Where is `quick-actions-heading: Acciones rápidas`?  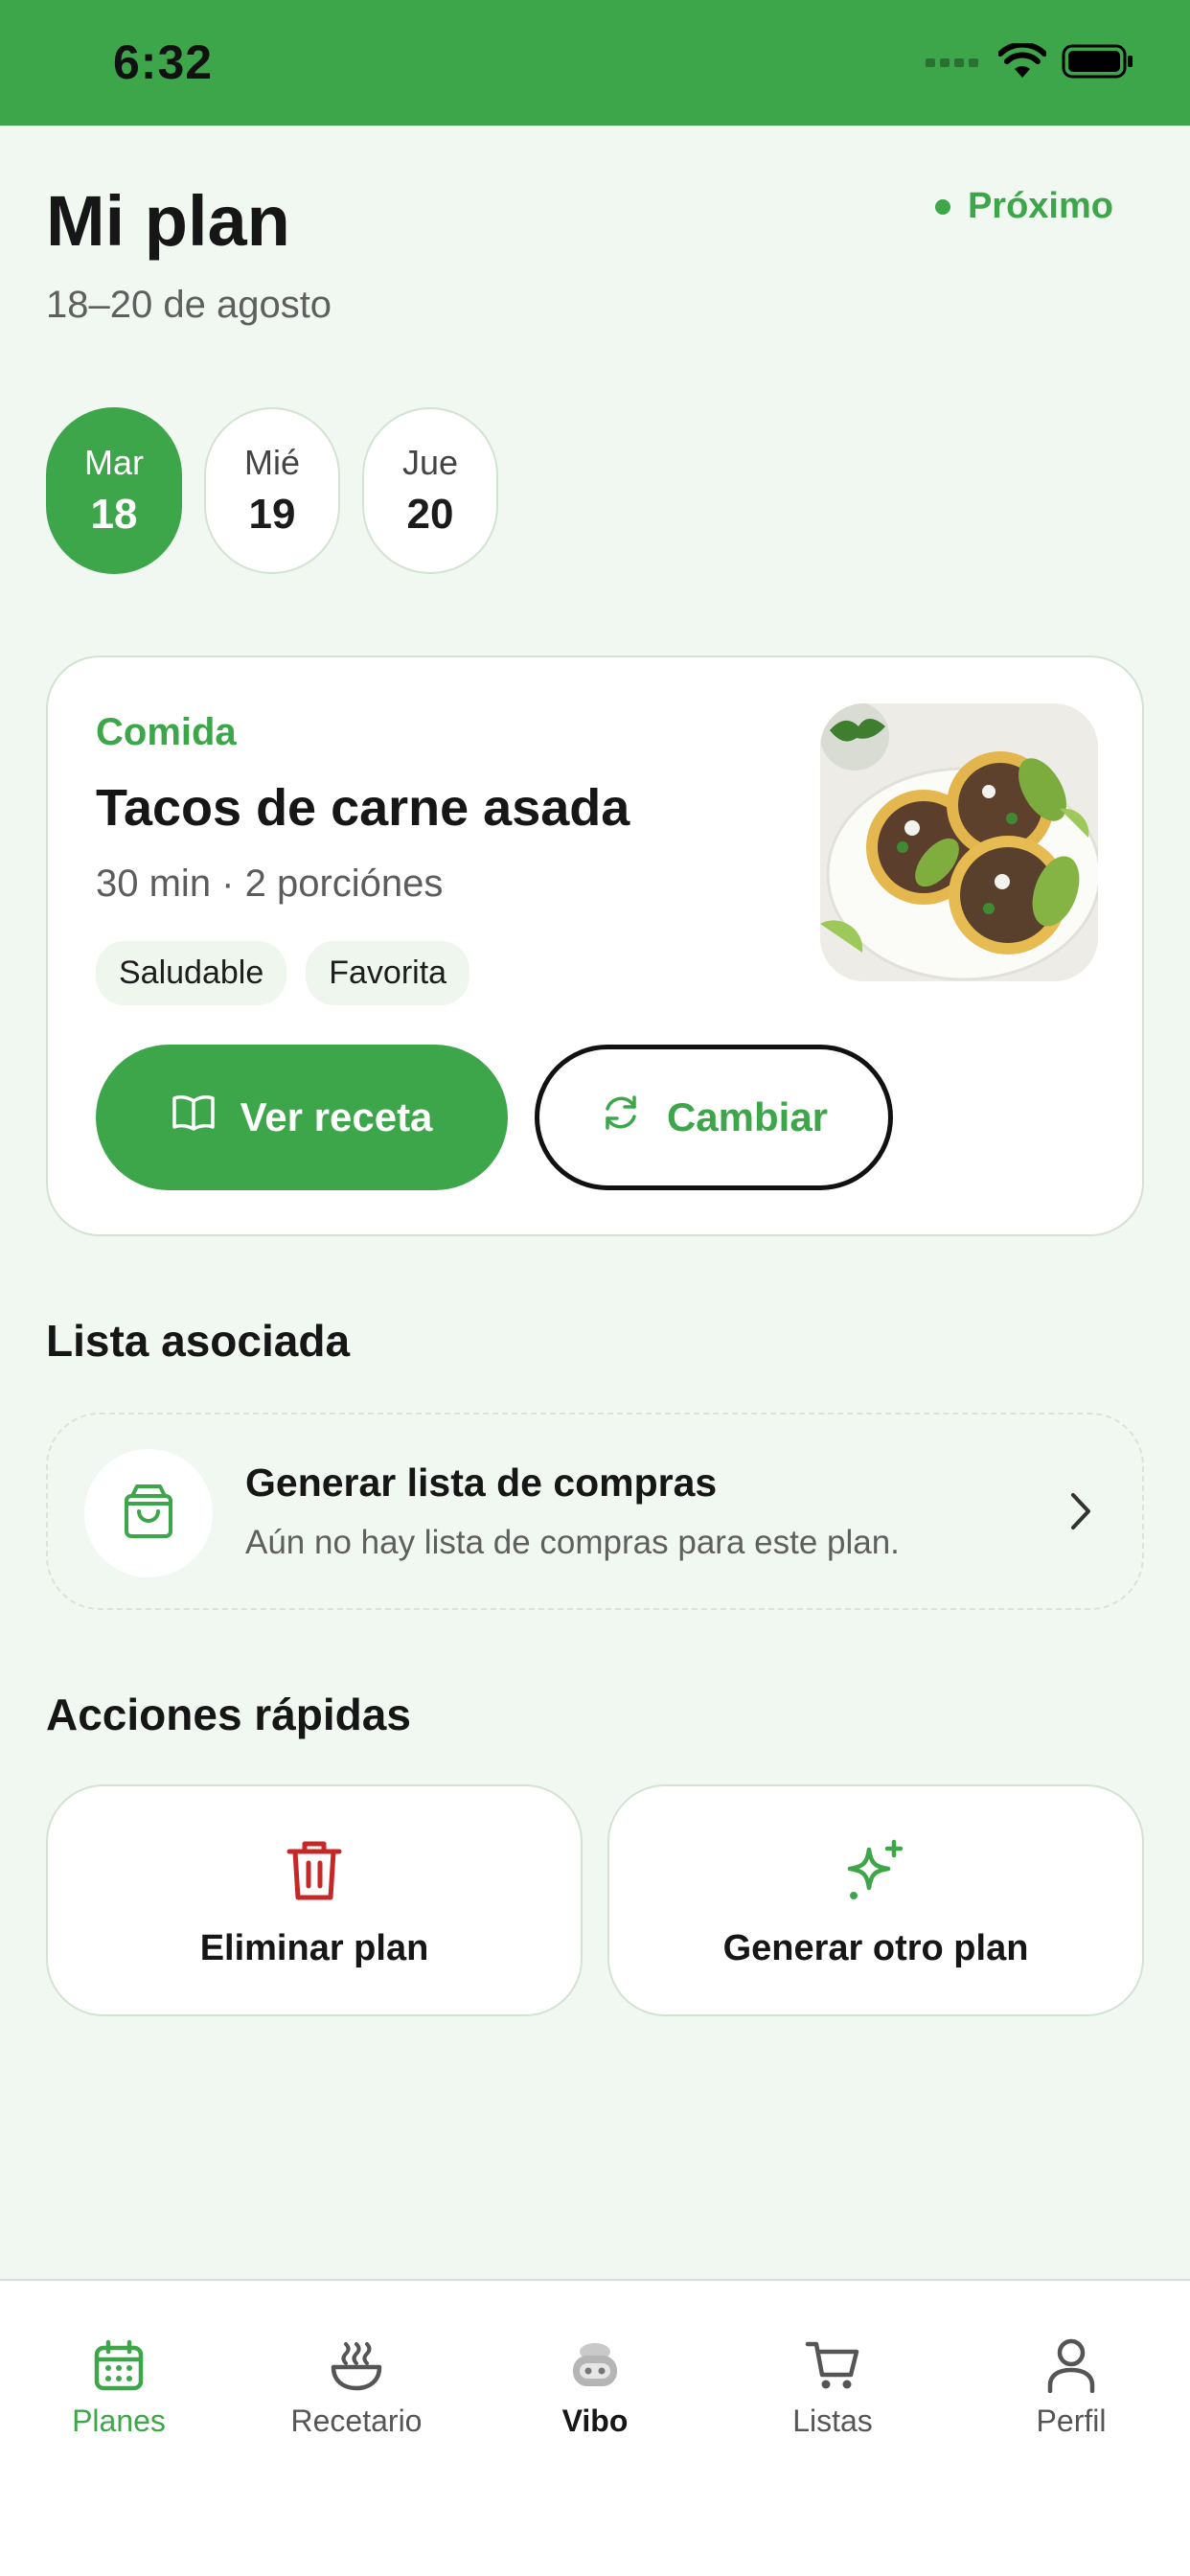 quick-actions-heading: Acciones rápidas is located at coordinates (229, 1714).